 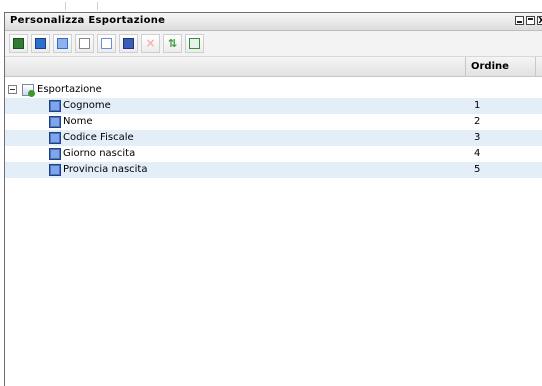 I want to click on table-row: Provincia nascita 5, so click(x=273, y=170).